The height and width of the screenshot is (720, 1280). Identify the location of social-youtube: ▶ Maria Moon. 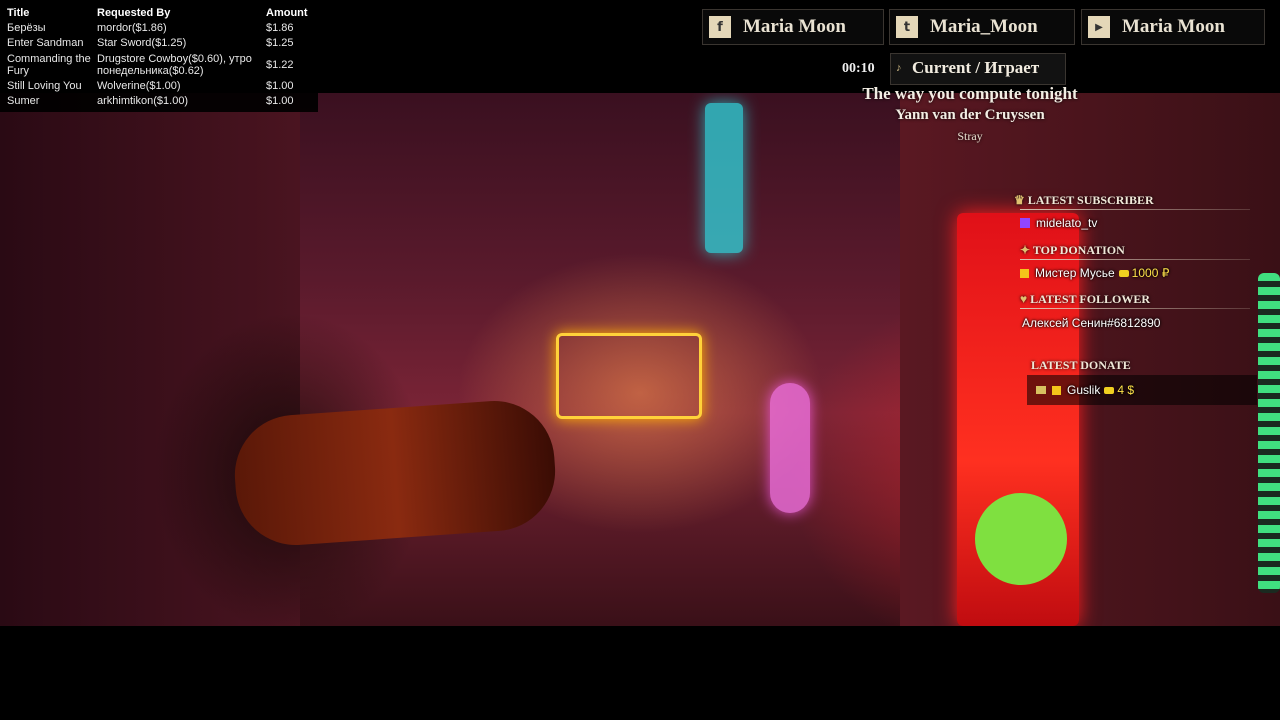
(1173, 27).